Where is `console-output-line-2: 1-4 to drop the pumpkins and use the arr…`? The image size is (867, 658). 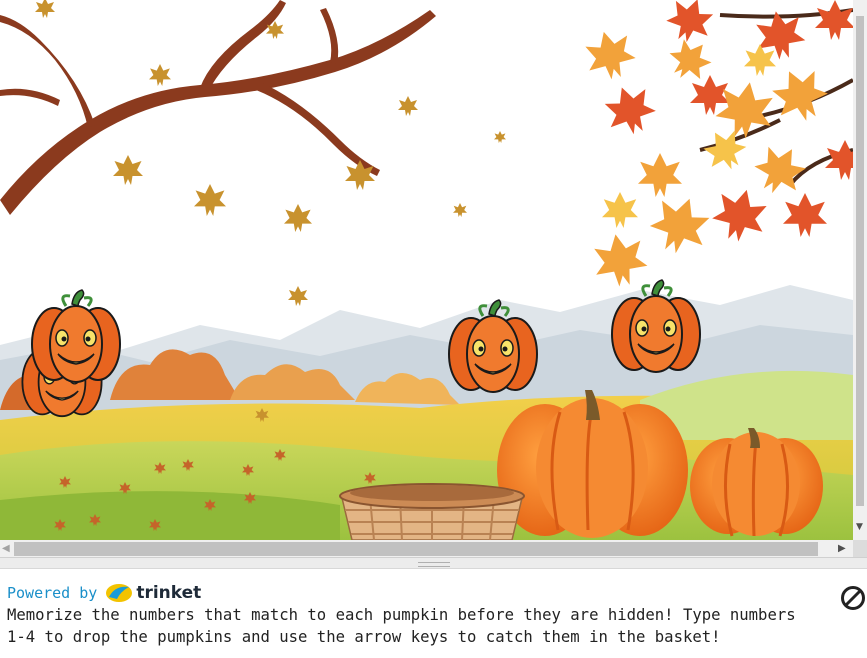
console-output-line-2: 1-4 to drop the pumpkins and use the arr… is located at coordinates (364, 637).